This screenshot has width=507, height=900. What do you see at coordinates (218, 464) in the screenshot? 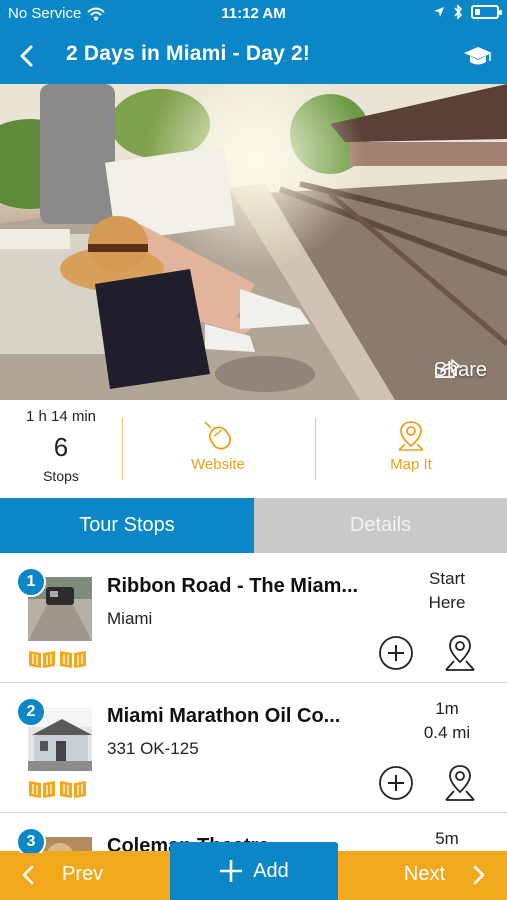
I see `website-label: Website` at bounding box center [218, 464].